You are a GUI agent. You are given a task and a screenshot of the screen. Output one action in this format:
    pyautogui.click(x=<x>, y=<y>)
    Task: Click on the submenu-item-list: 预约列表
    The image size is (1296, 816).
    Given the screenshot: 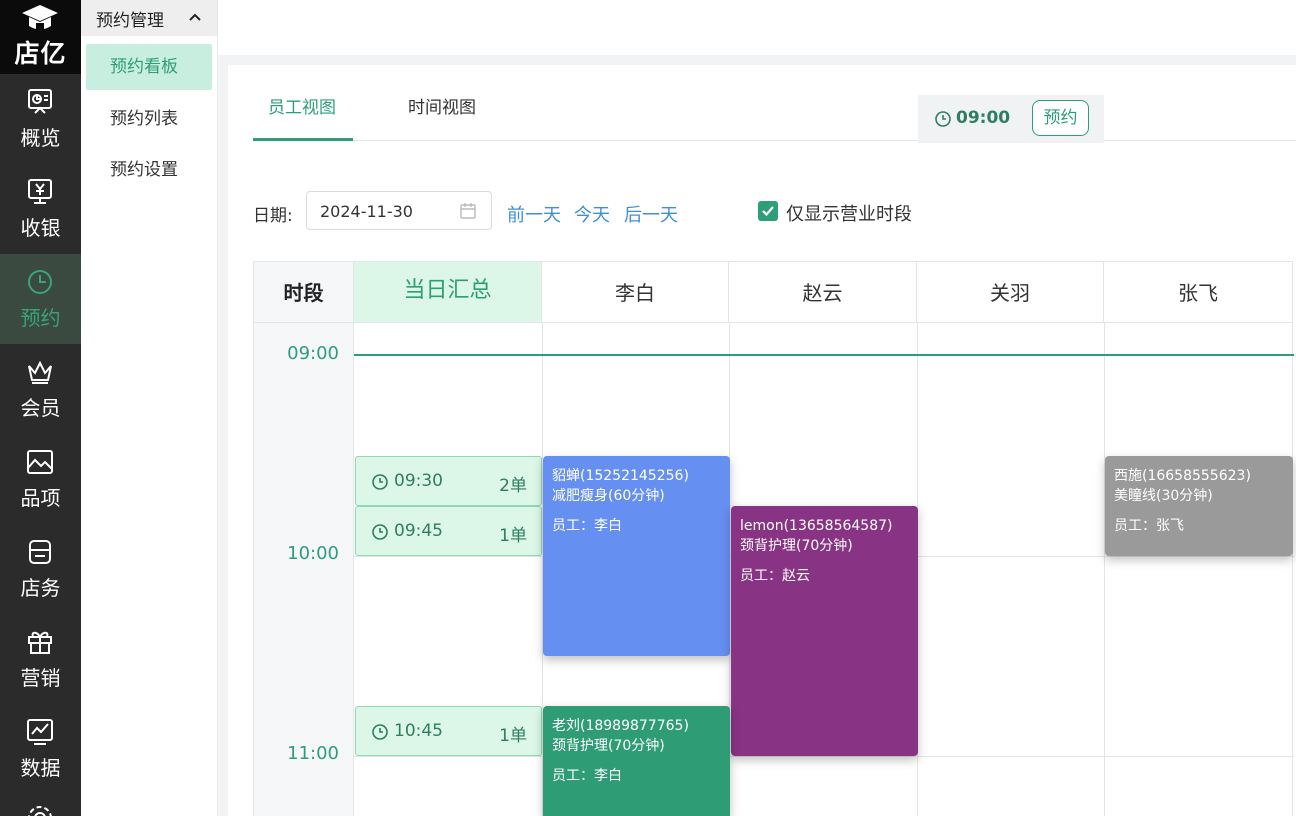 What is the action you would take?
    pyautogui.click(x=149, y=119)
    